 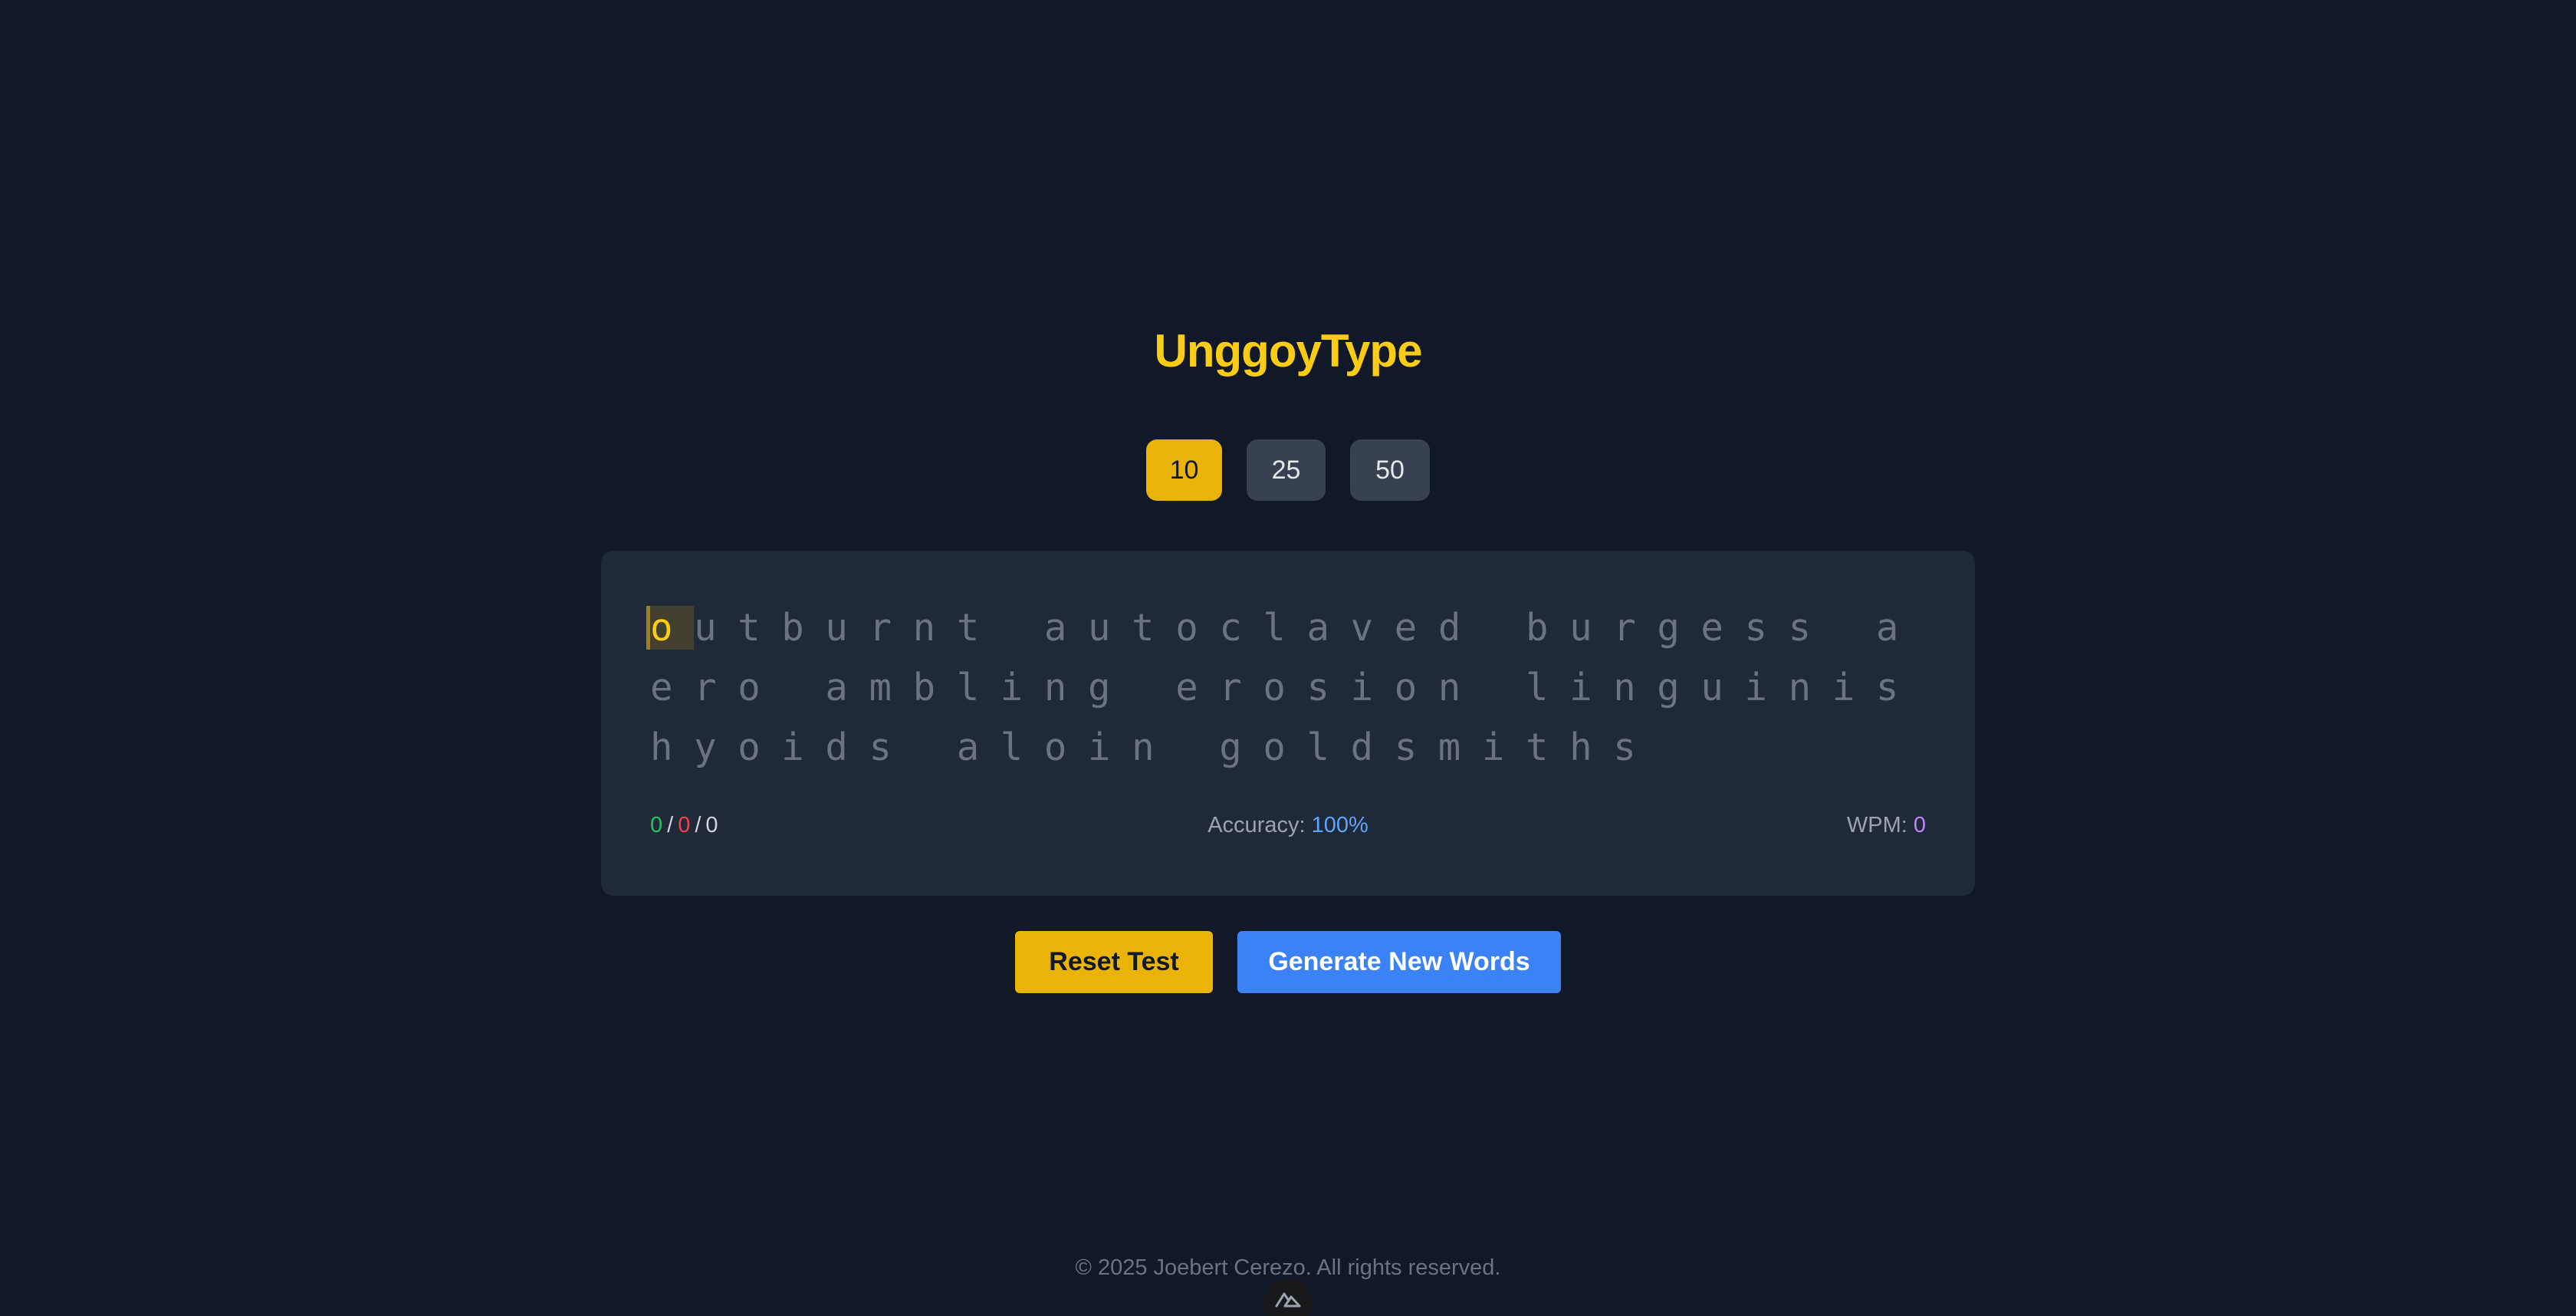 I want to click on app-title: UnggoyType, so click(x=1288, y=351).